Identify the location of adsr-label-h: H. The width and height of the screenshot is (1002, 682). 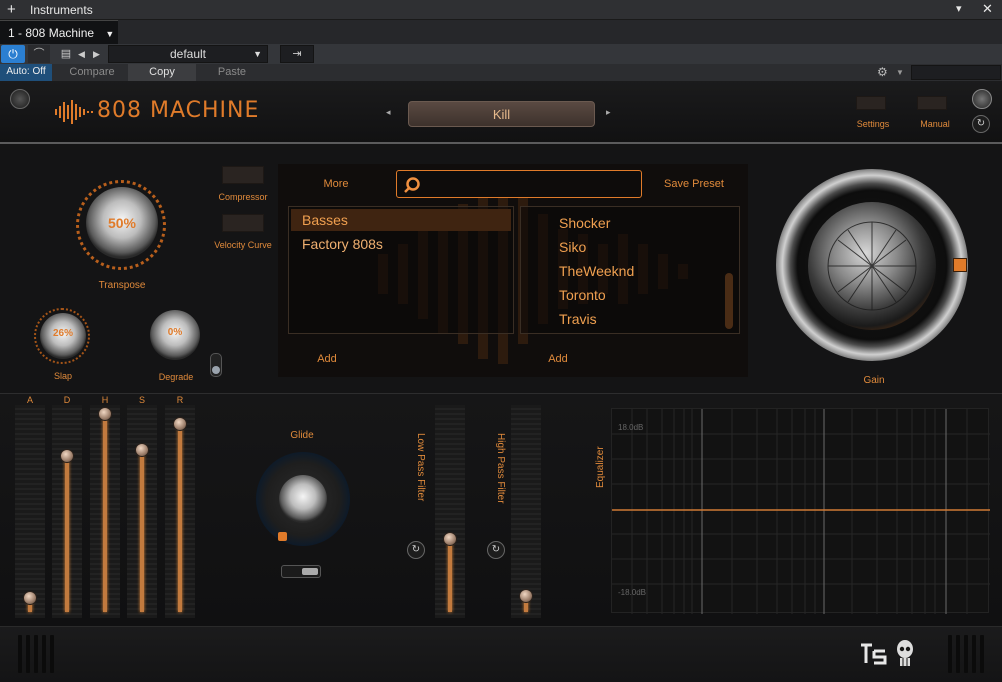
(105, 400).